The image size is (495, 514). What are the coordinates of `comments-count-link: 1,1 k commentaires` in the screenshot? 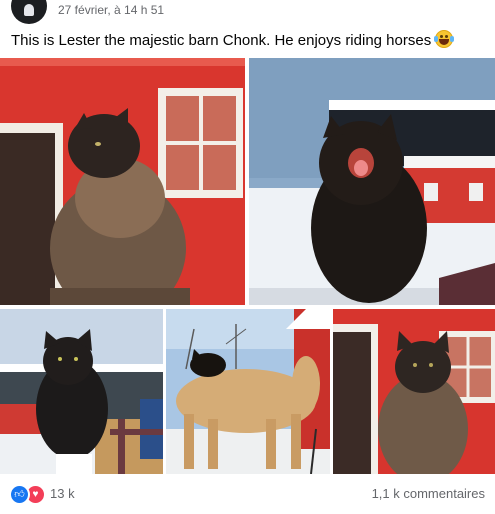 It's located at (428, 493).